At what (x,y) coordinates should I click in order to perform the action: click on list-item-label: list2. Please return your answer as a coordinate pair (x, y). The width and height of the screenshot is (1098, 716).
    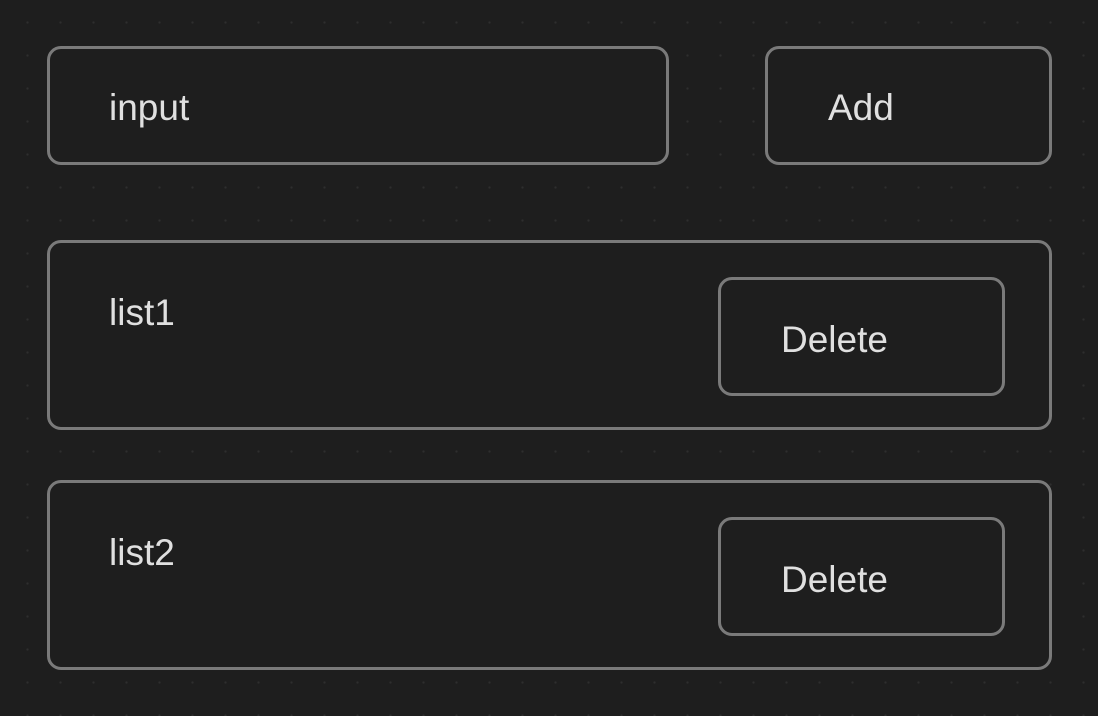
    Looking at the image, I should click on (142, 552).